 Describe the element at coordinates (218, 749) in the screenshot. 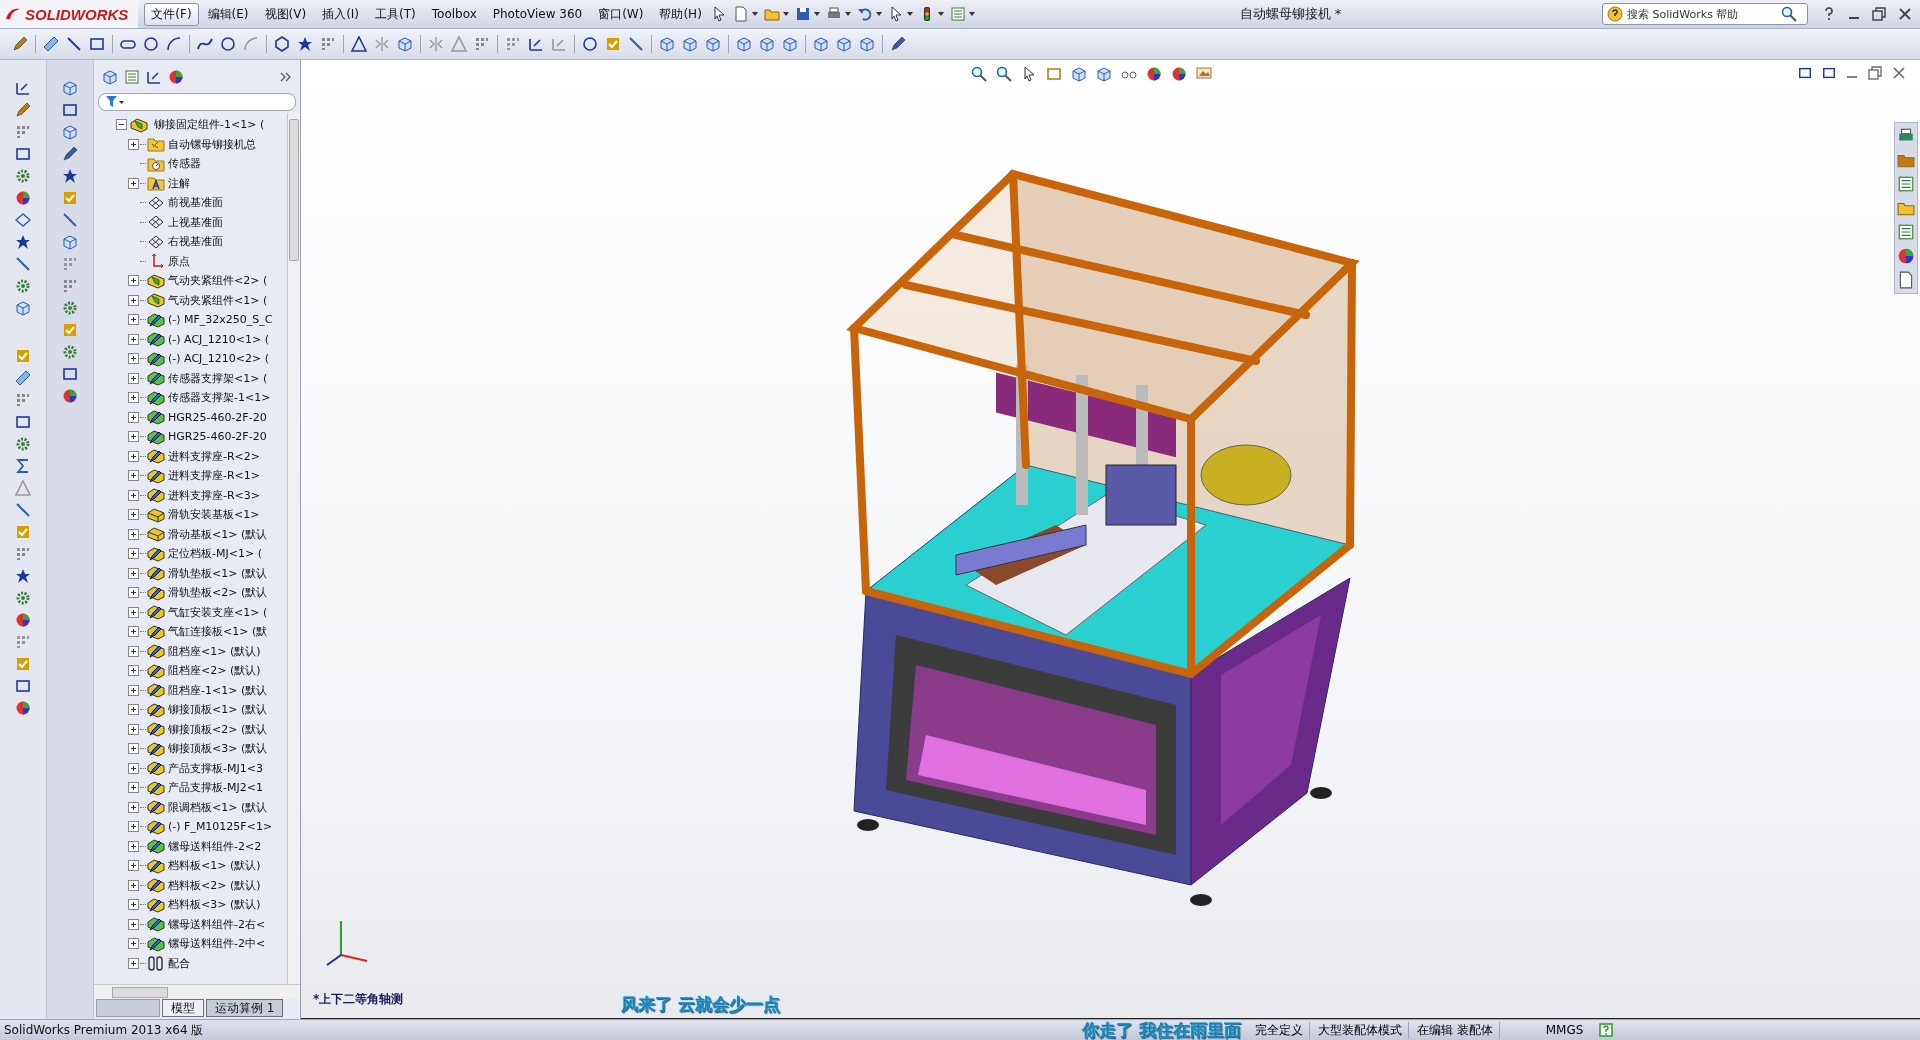

I see `tree-item: 铆接顶板<3> (默认` at that location.